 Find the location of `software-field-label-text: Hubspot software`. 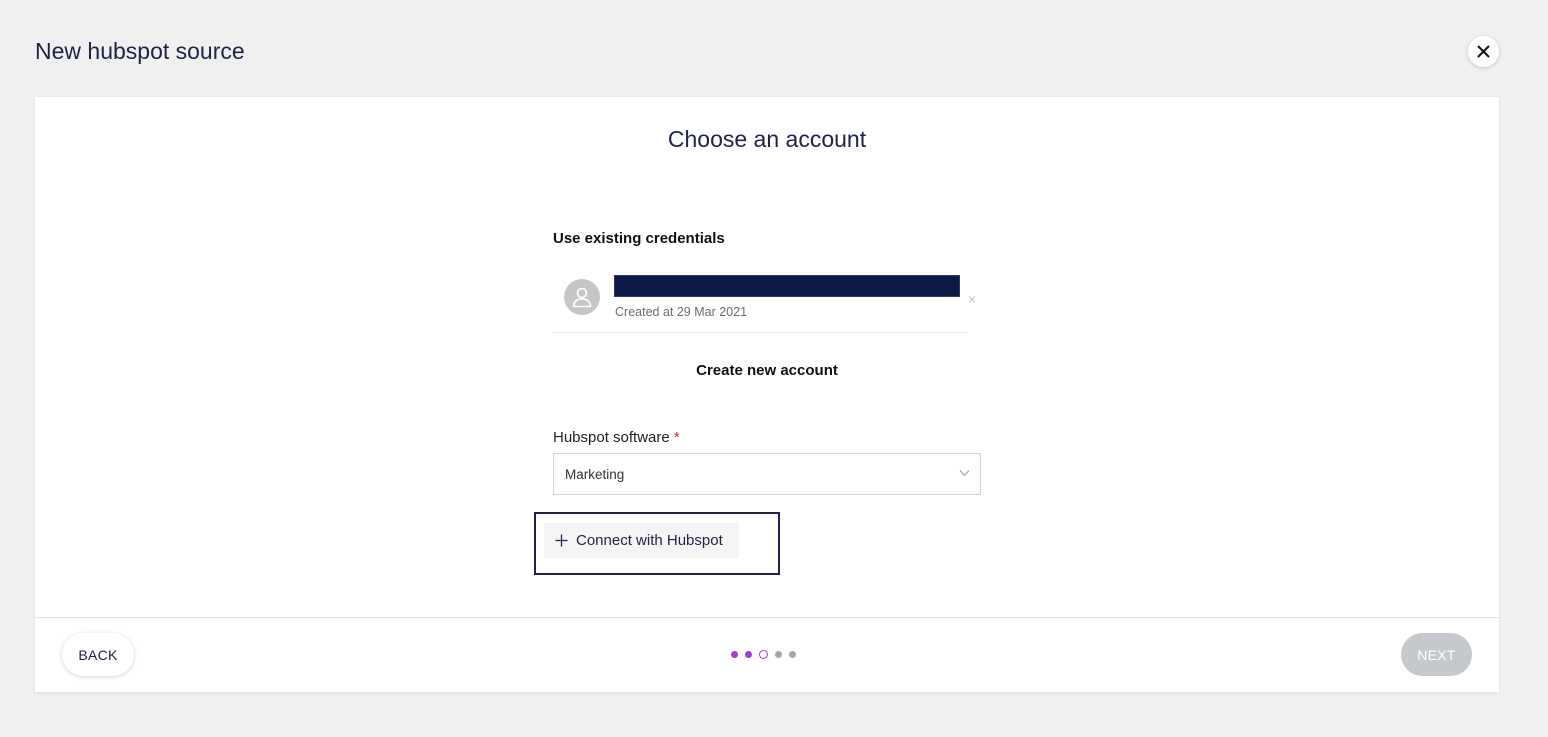

software-field-label-text: Hubspot software is located at coordinates (611, 437).